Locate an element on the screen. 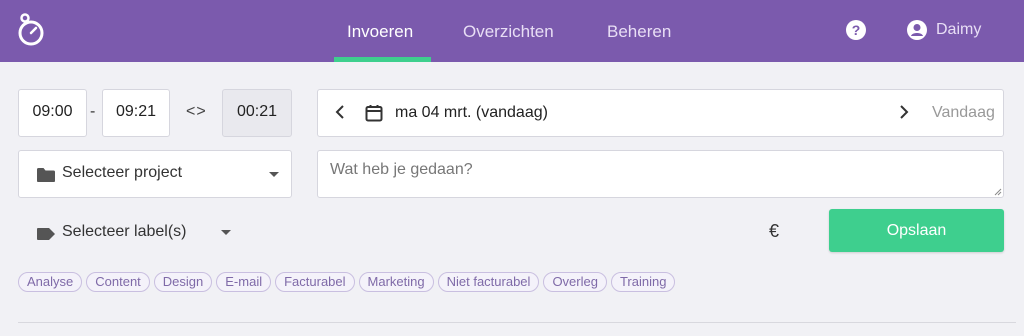 The height and width of the screenshot is (336, 1024). resize-handle-icon is located at coordinates (998, 192).